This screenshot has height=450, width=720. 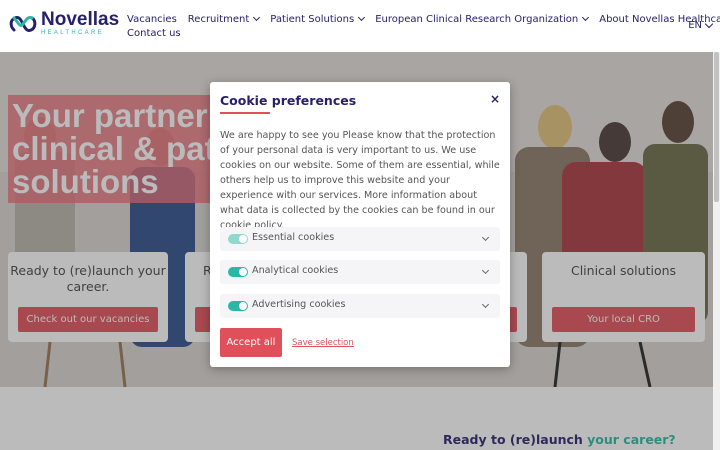 I want to click on logo-name: Novellas, so click(x=80, y=19).